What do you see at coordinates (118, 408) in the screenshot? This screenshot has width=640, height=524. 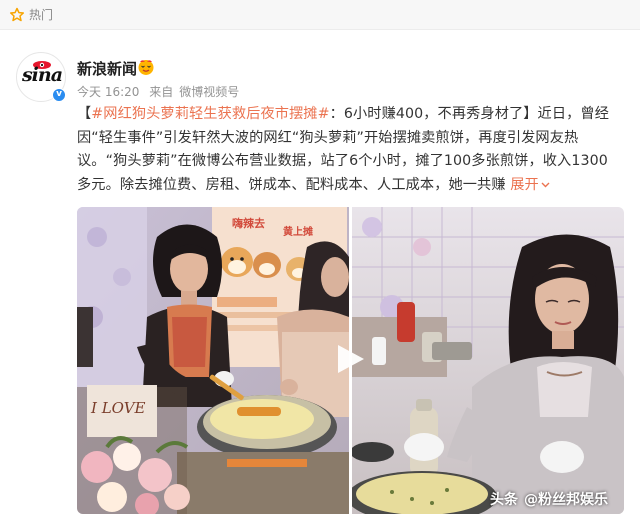 I see `love-card-text: I LOVE` at bounding box center [118, 408].